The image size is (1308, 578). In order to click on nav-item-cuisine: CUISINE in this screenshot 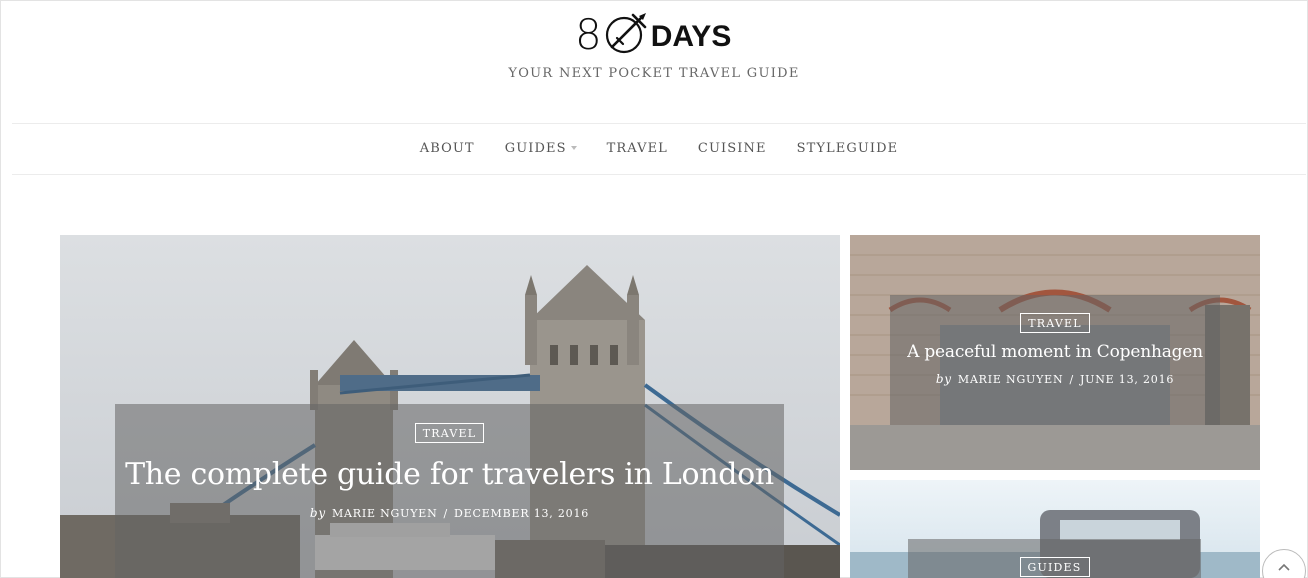, I will do `click(732, 148)`.